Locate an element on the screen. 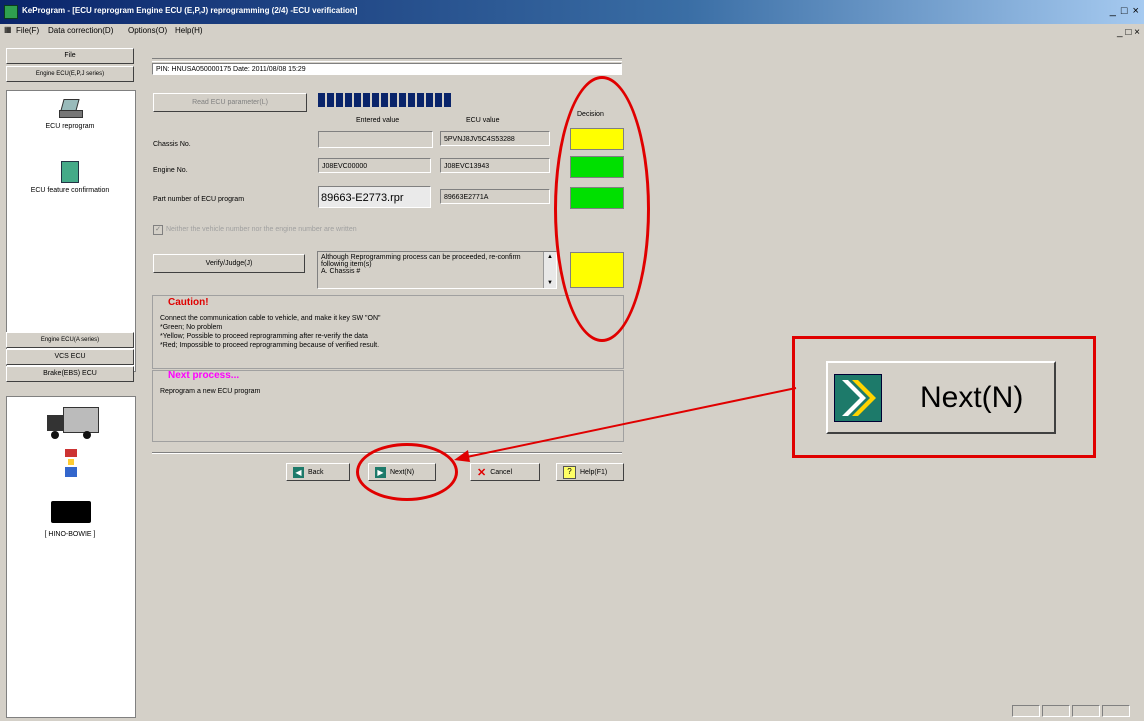 Image resolution: width=1144 pixels, height=721 pixels. engine-entered-field: J08EVC00000 is located at coordinates (374, 165).